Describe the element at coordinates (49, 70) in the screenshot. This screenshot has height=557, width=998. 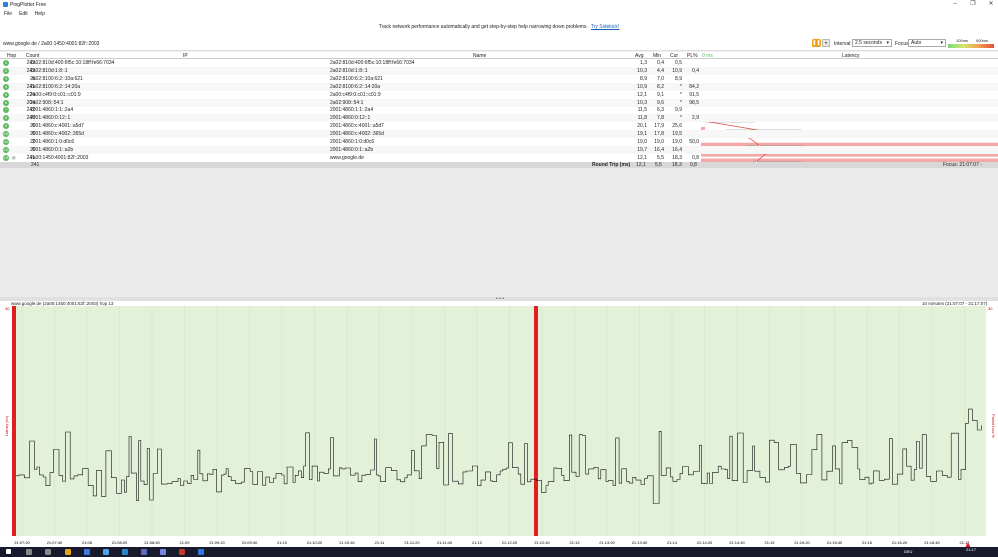
I see `cell-ip: 2a02:810d:1:8::1` at that location.